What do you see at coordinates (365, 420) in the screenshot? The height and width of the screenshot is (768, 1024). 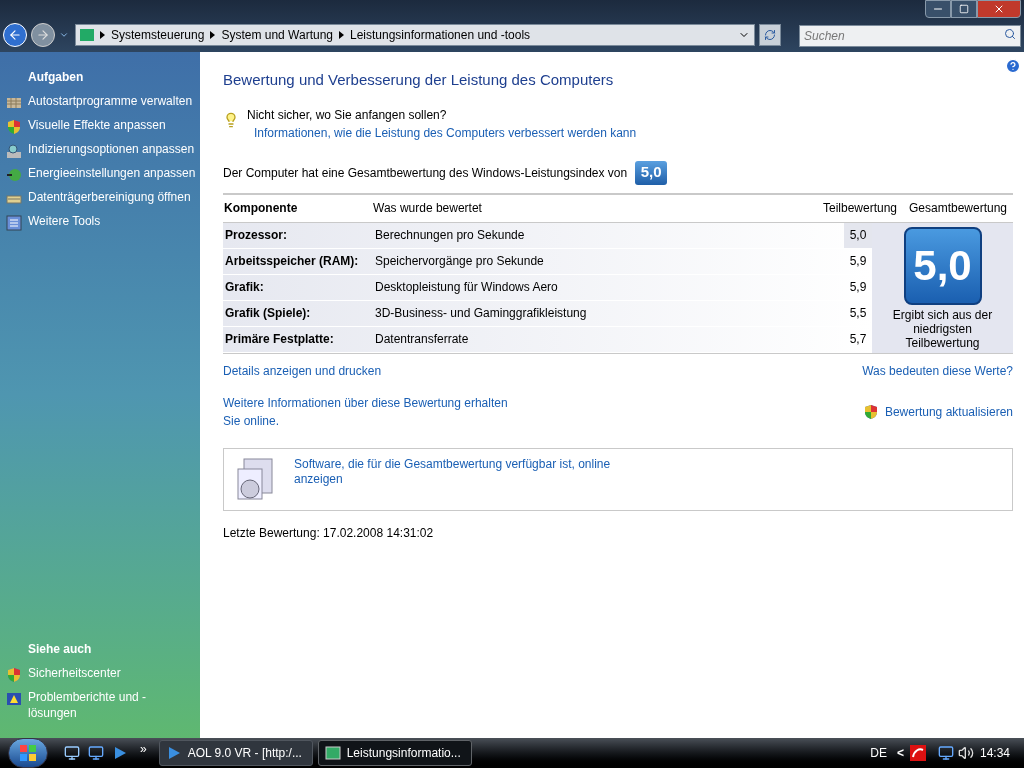 I see `online-link: Sie online.` at bounding box center [365, 420].